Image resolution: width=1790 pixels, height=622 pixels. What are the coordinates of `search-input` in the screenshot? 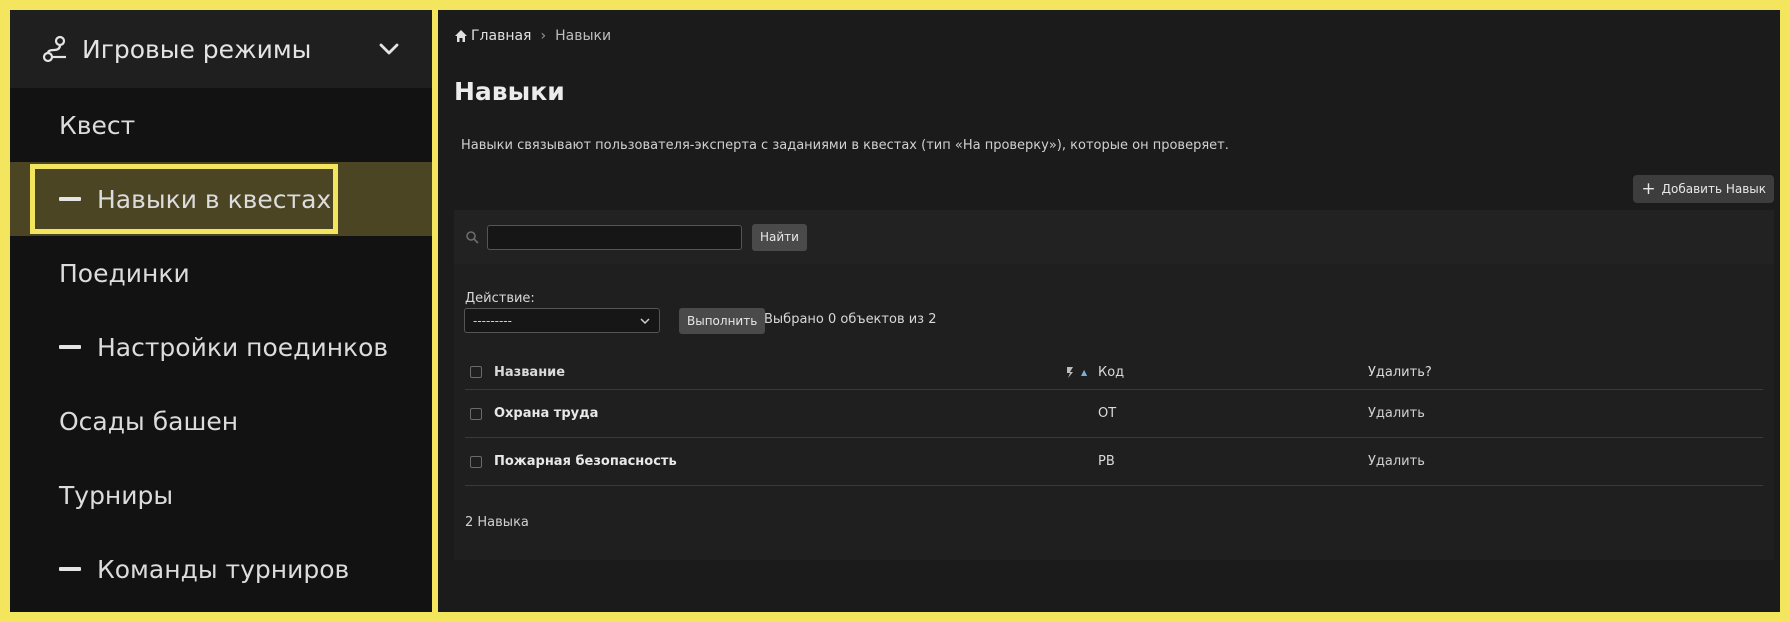 It's located at (614, 237).